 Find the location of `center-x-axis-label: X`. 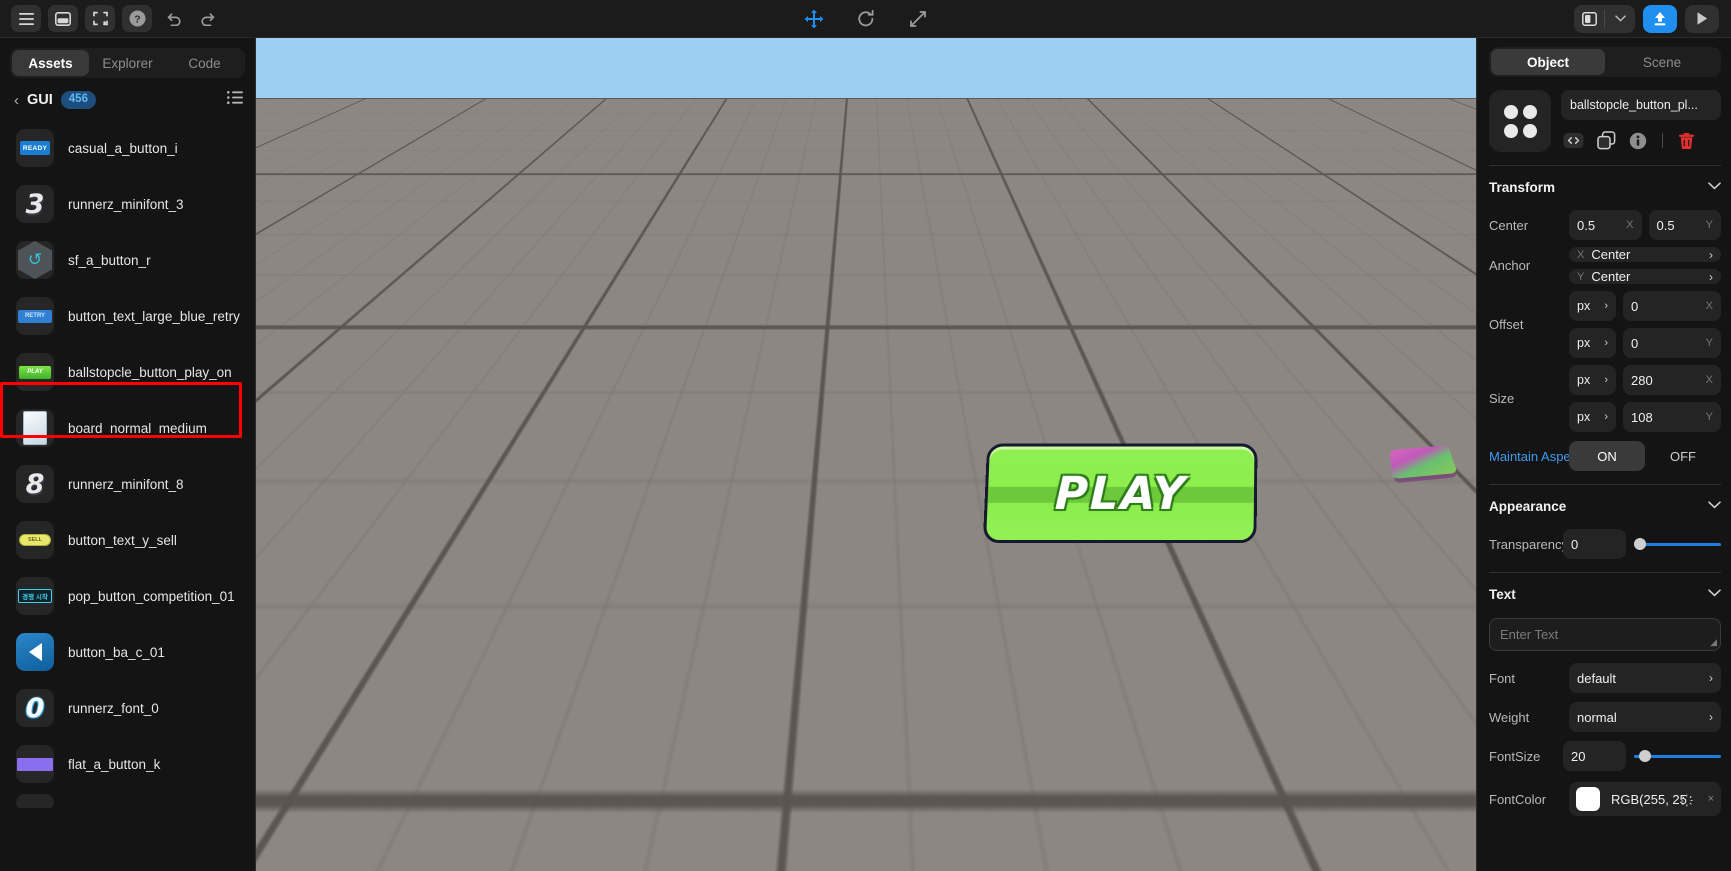

center-x-axis-label: X is located at coordinates (1630, 225).